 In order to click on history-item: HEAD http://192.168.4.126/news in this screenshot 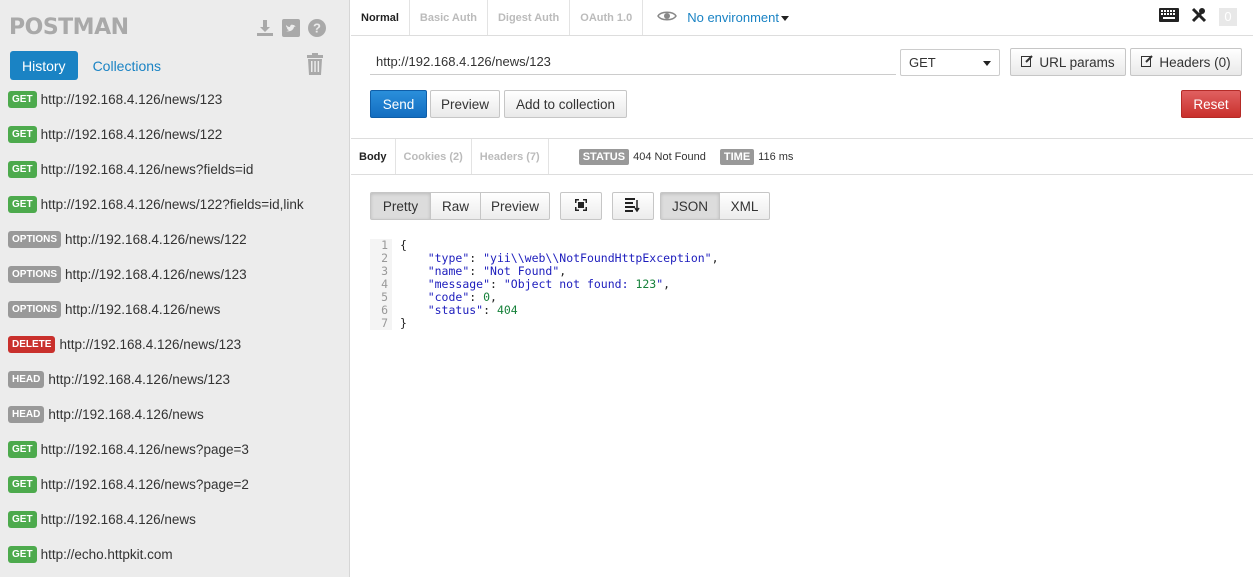, I will do `click(178, 414)`.